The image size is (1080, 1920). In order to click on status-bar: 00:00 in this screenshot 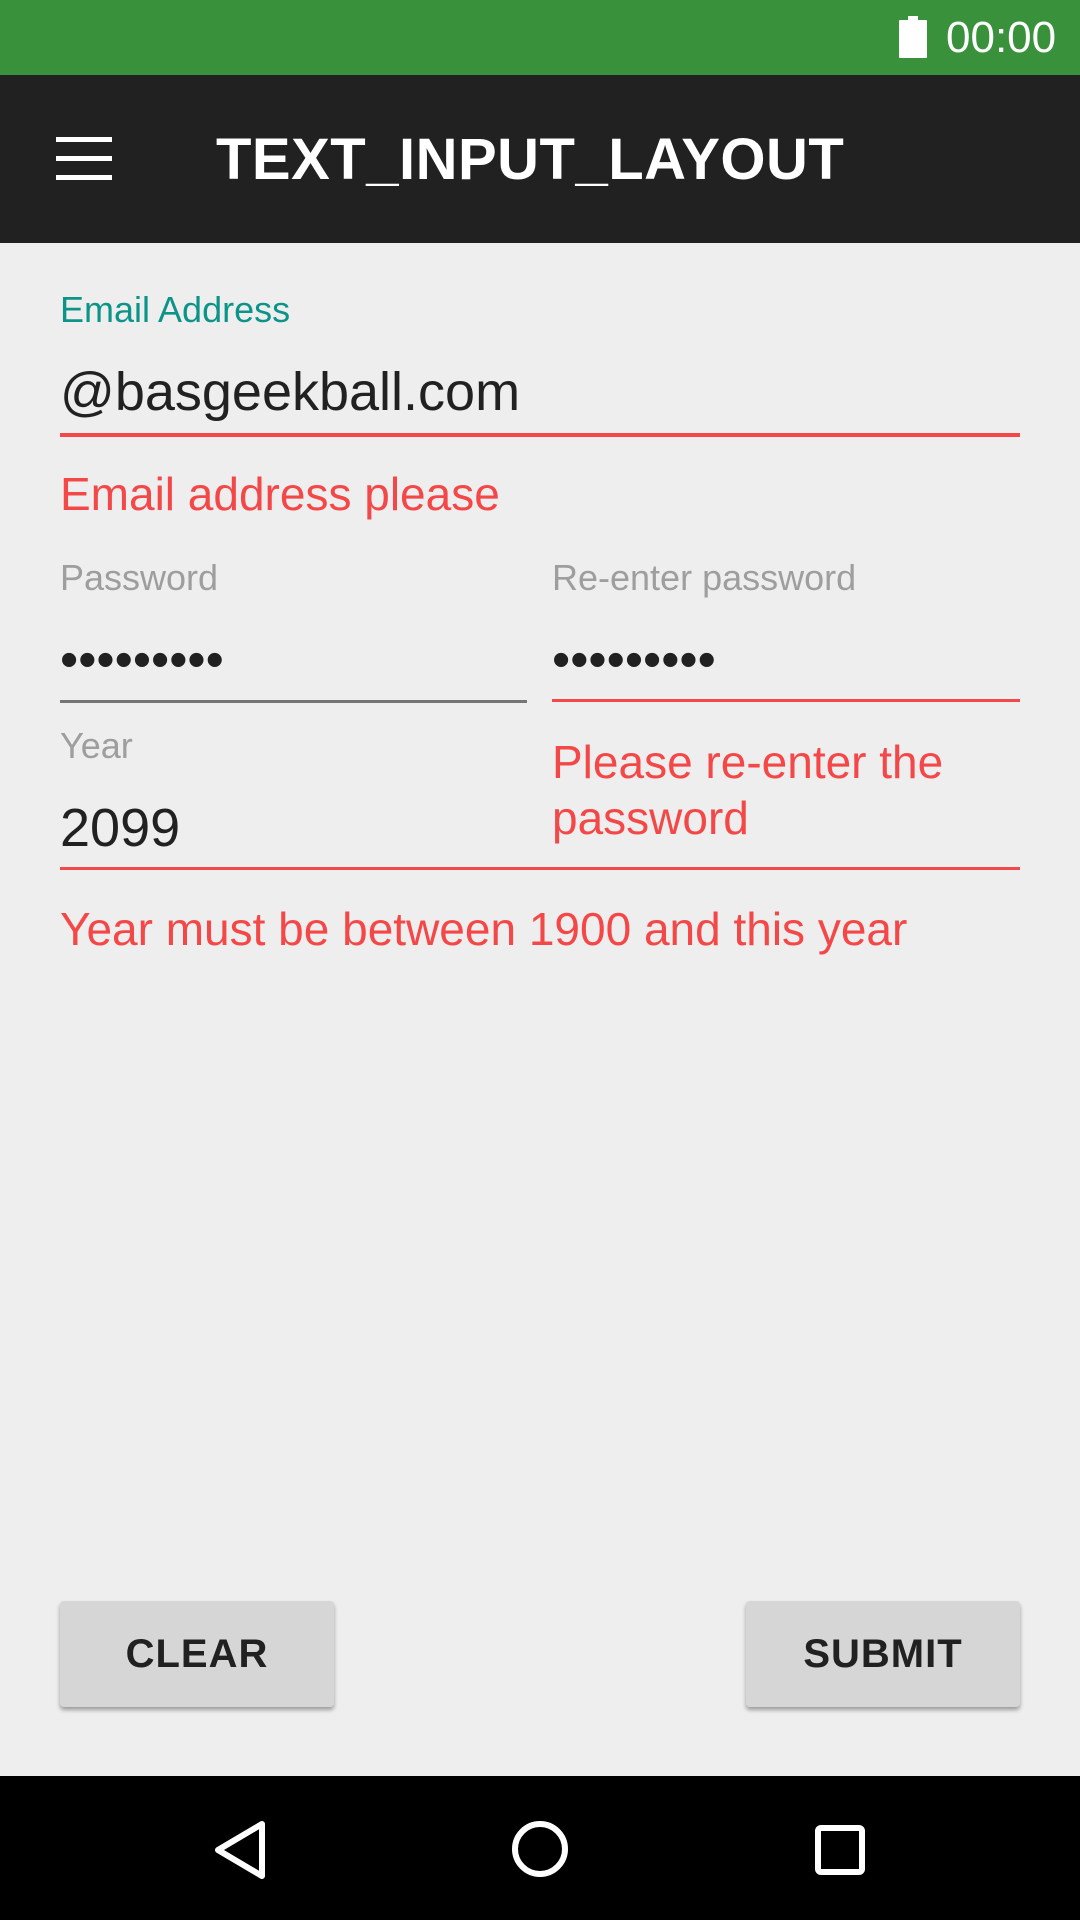, I will do `click(540, 37)`.